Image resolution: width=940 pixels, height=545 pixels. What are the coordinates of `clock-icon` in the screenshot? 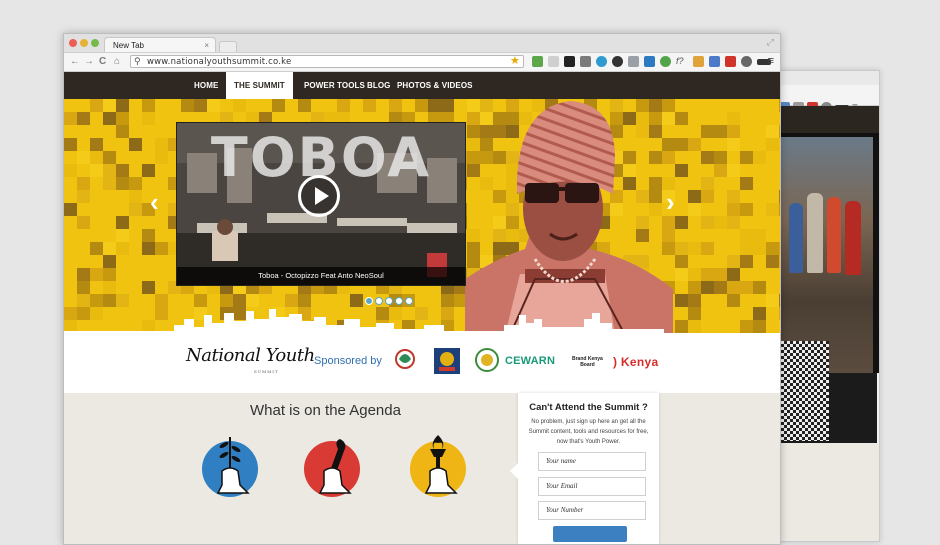 It's located at (746, 61).